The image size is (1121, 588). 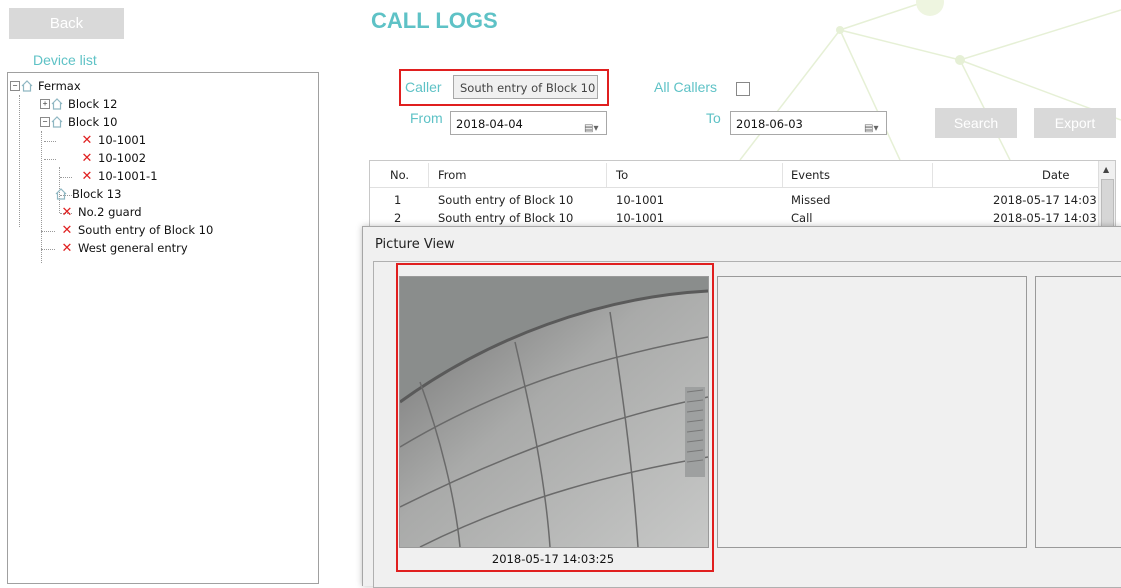 I want to click on caller-label: Caller, so click(x=423, y=87).